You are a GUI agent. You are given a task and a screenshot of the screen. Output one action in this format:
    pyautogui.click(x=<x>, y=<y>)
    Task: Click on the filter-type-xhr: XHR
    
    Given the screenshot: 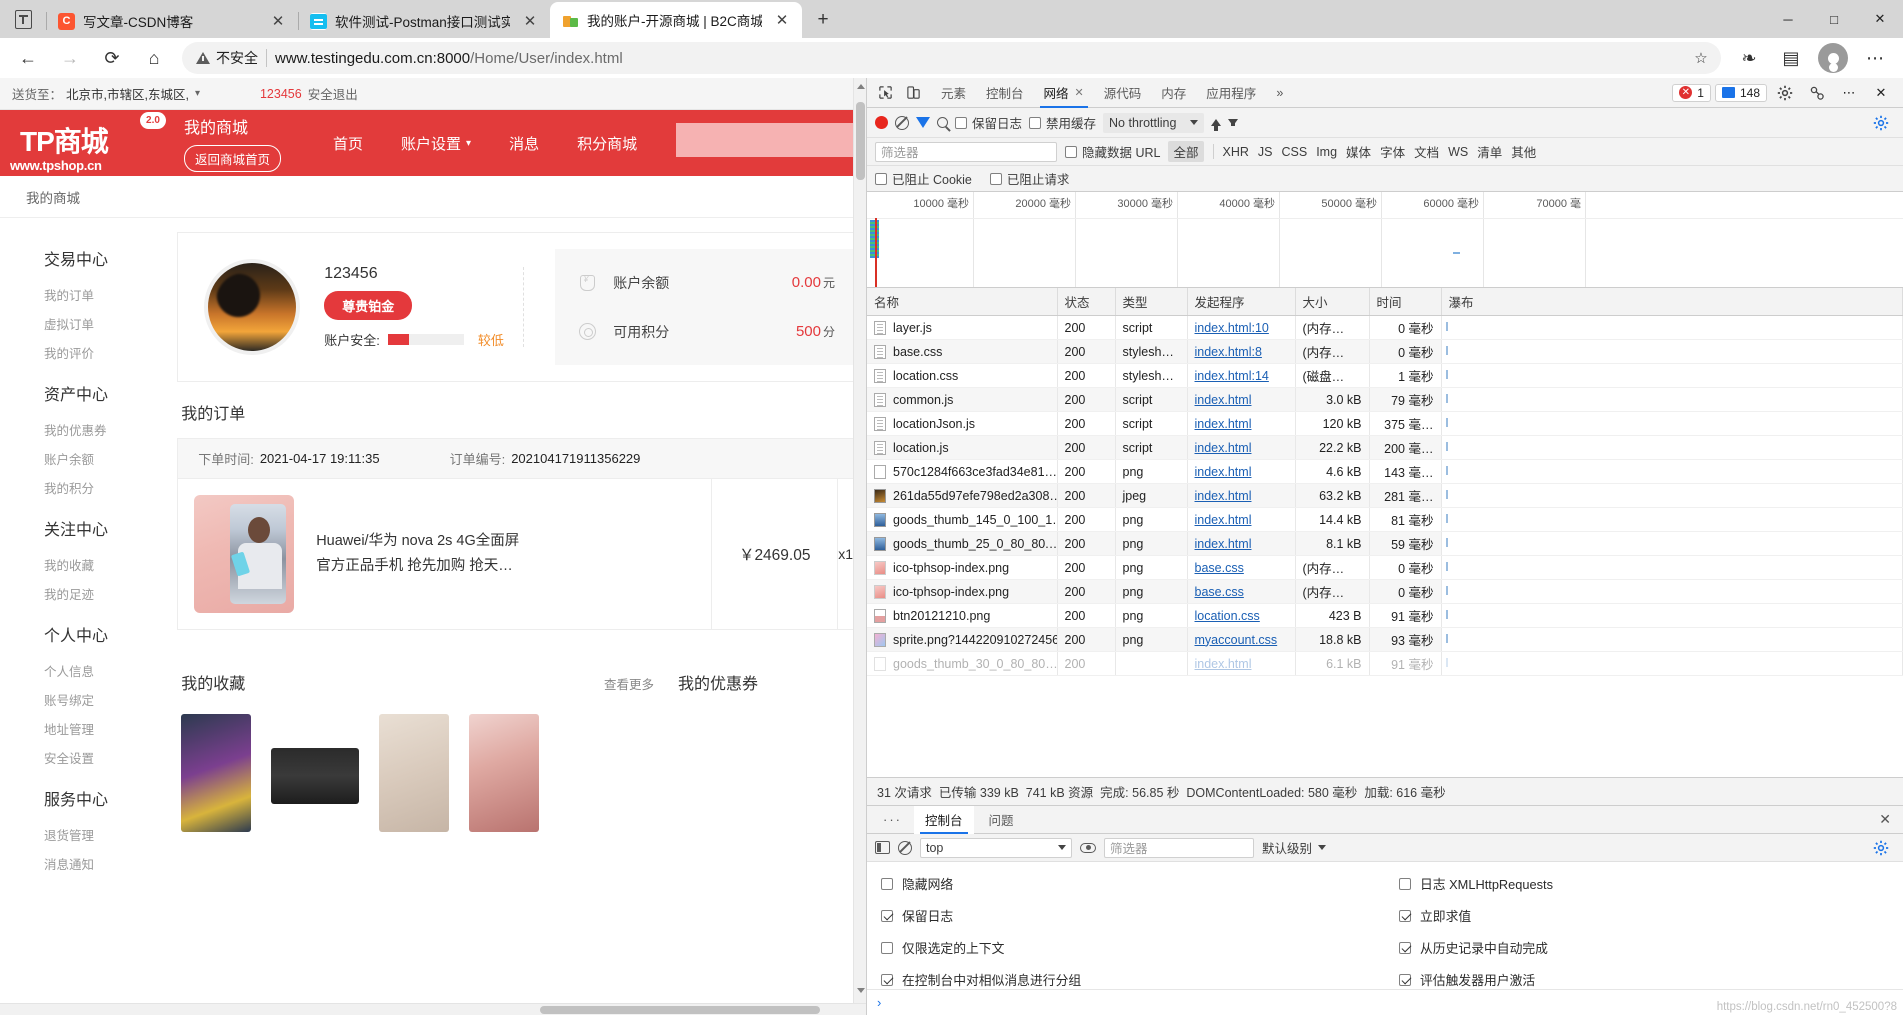 What is the action you would take?
    pyautogui.click(x=1236, y=152)
    